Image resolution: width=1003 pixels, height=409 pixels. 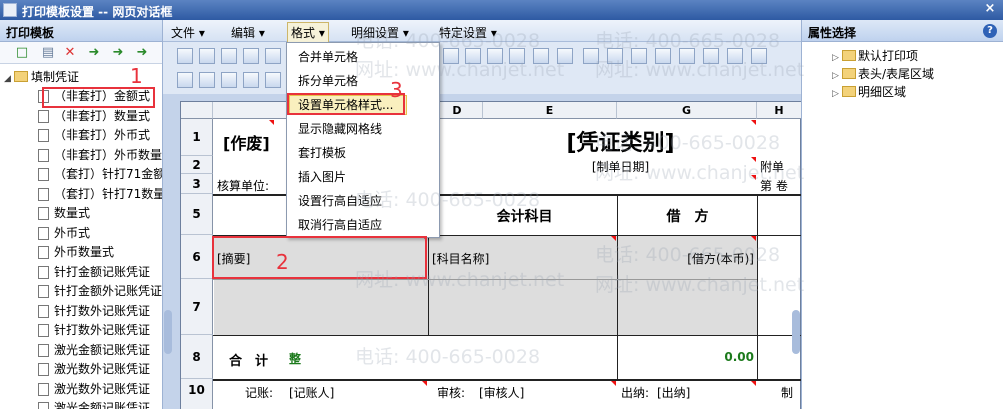 What do you see at coordinates (869, 92) in the screenshot?
I see `property-item-detail-area: ▷ 明细区域` at bounding box center [869, 92].